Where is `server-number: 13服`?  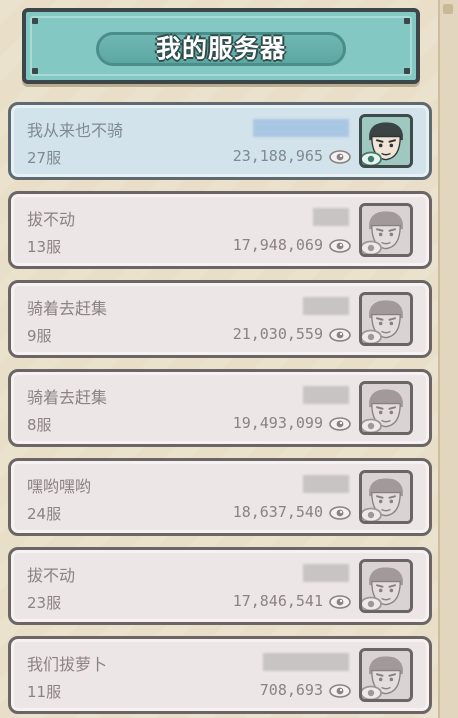
server-number: 13服 is located at coordinates (44, 247).